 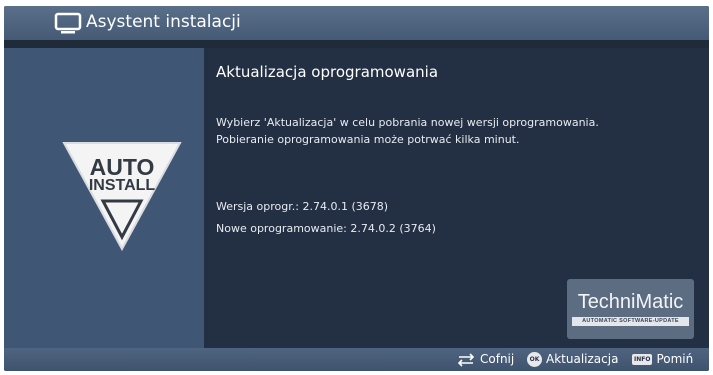 I want to click on page-title: Asystent instalacji, so click(x=163, y=22).